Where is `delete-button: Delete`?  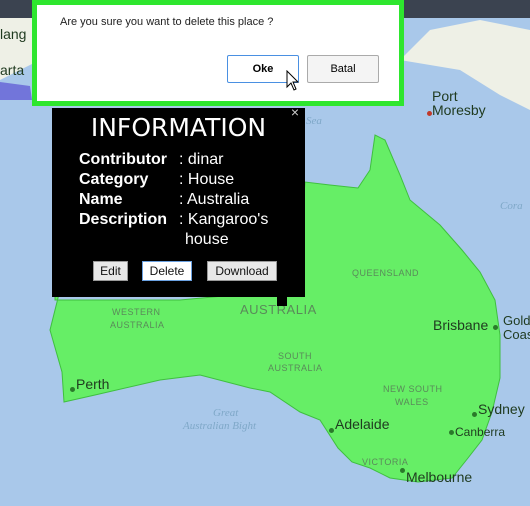
delete-button: Delete is located at coordinates (167, 271).